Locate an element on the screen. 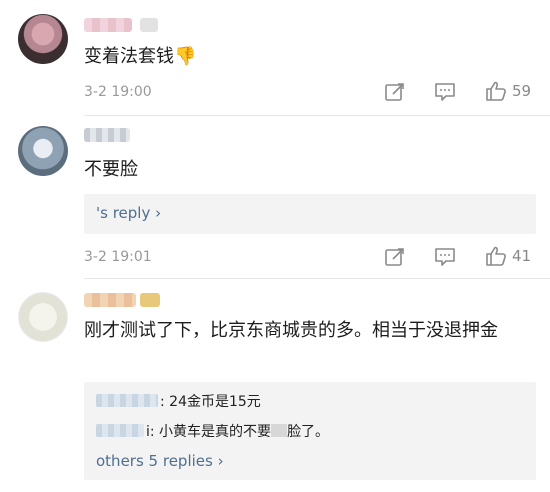  comment-text: 刚才测试了下，比京东商城贵的多。相当于没退押金 is located at coordinates (291, 330).